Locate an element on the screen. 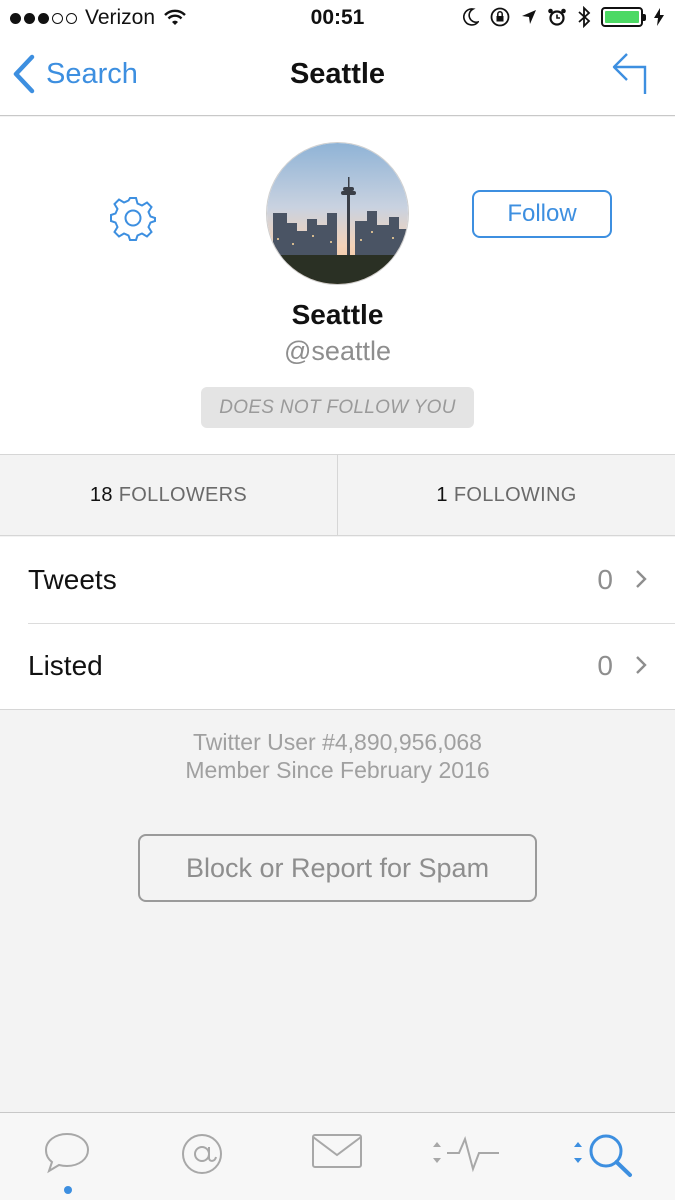  user-number: Twitter User #4,890,956,068 is located at coordinates (337, 742).